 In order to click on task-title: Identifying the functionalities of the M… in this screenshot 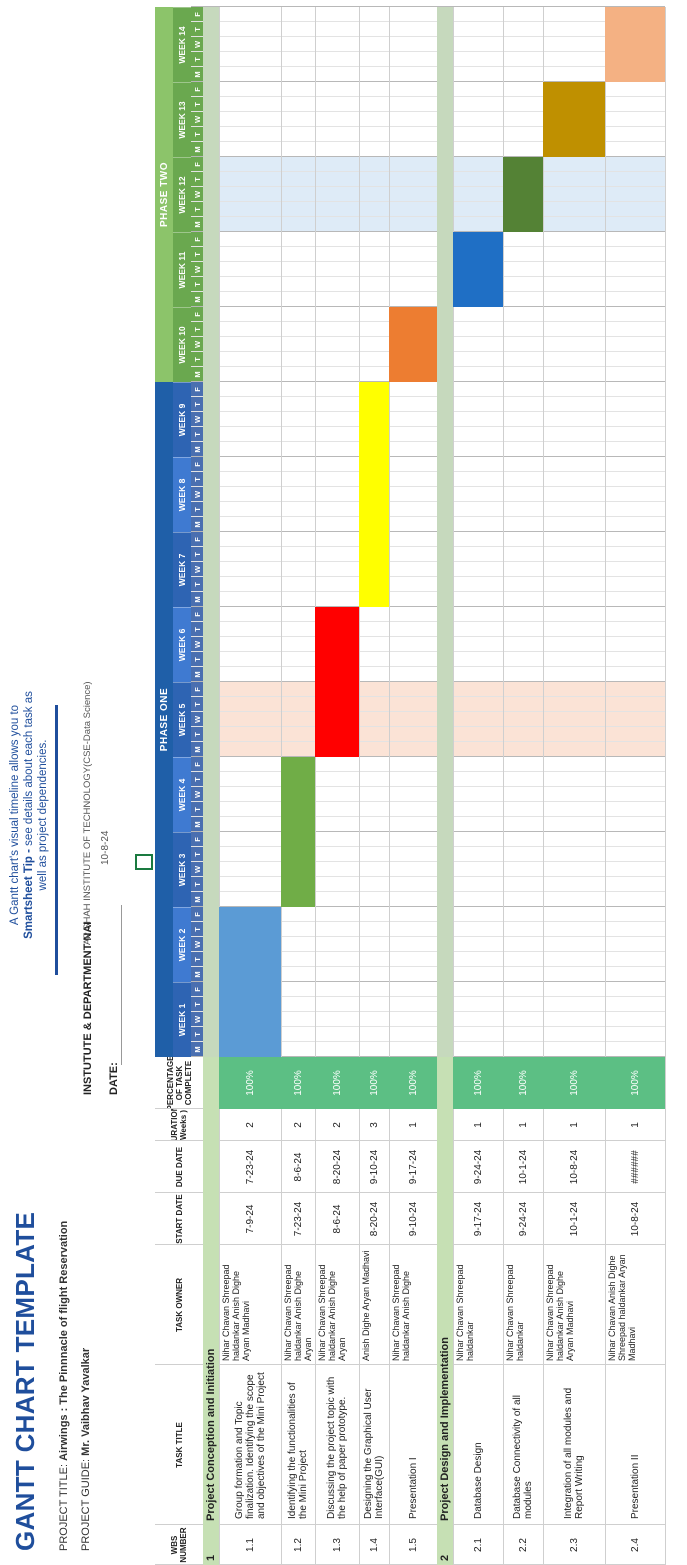, I will do `click(298, 1445)`.